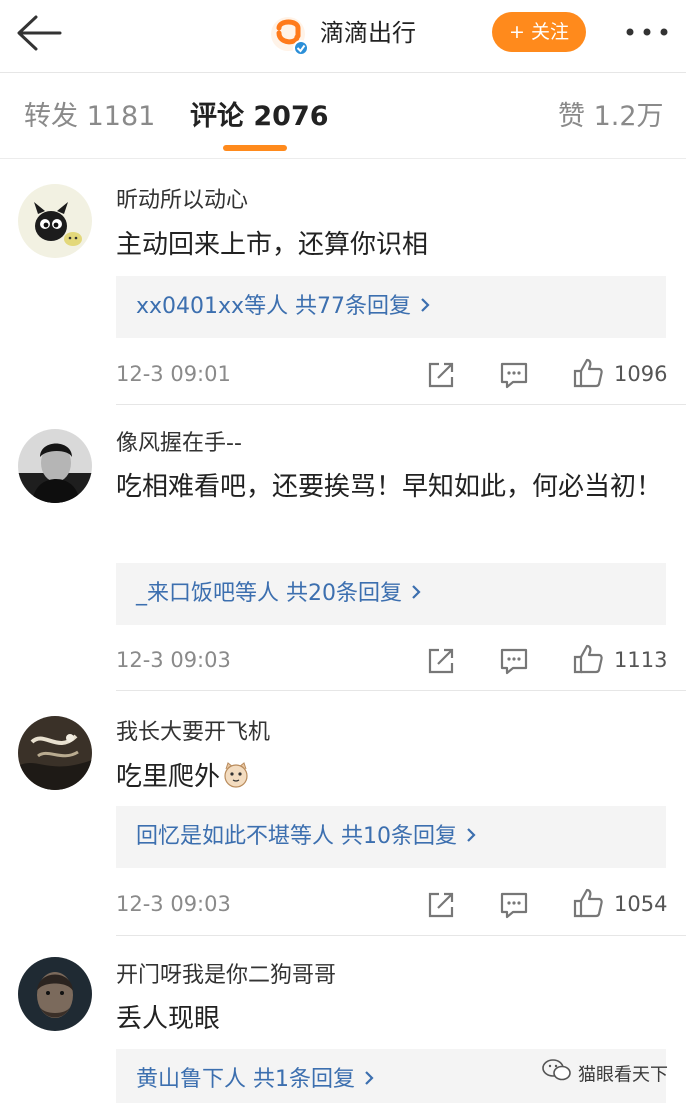  I want to click on like-count: 1054, so click(641, 904).